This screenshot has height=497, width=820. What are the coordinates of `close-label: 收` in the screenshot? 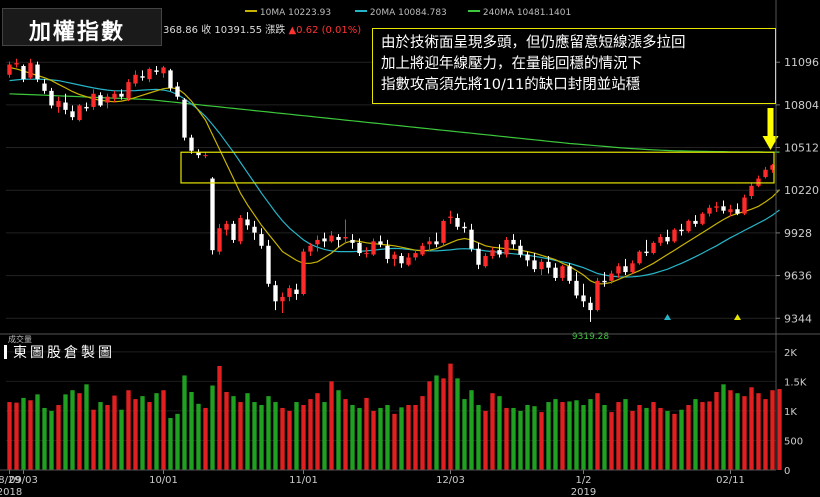 It's located at (206, 30).